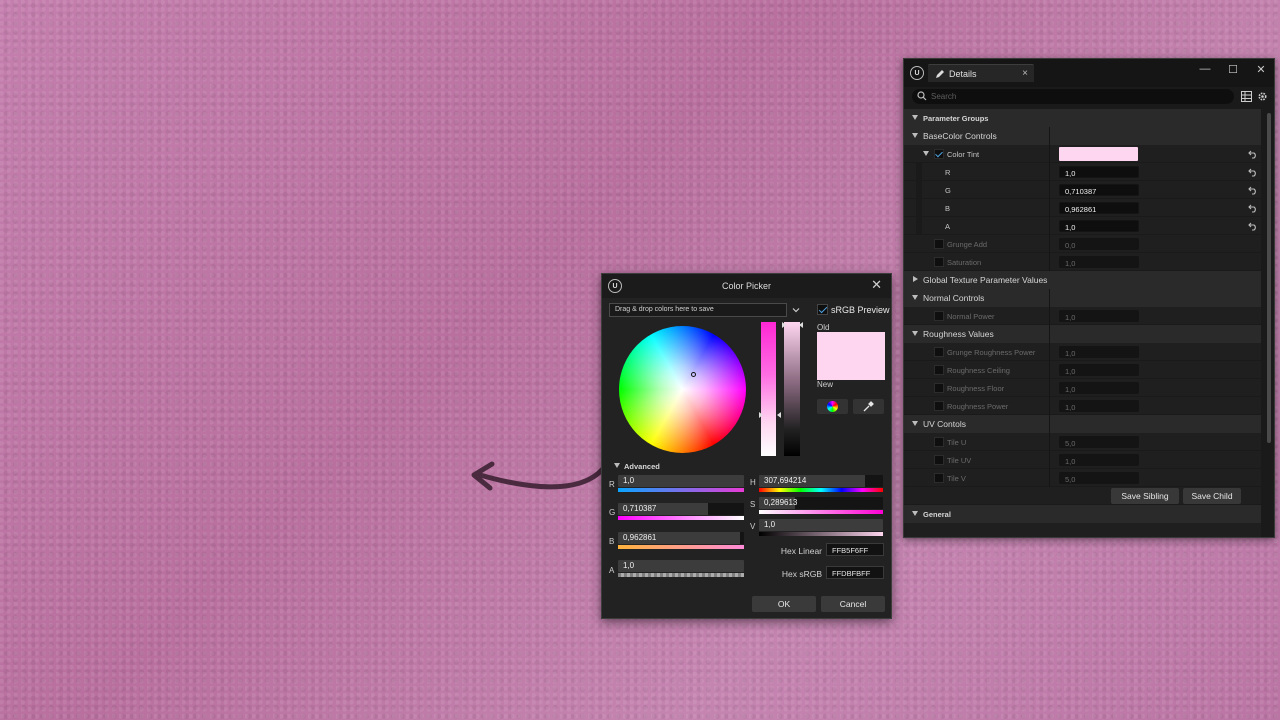 This screenshot has width=1280, height=720. Describe the element at coordinates (821, 512) in the screenshot. I see `saturation-gradient` at that location.